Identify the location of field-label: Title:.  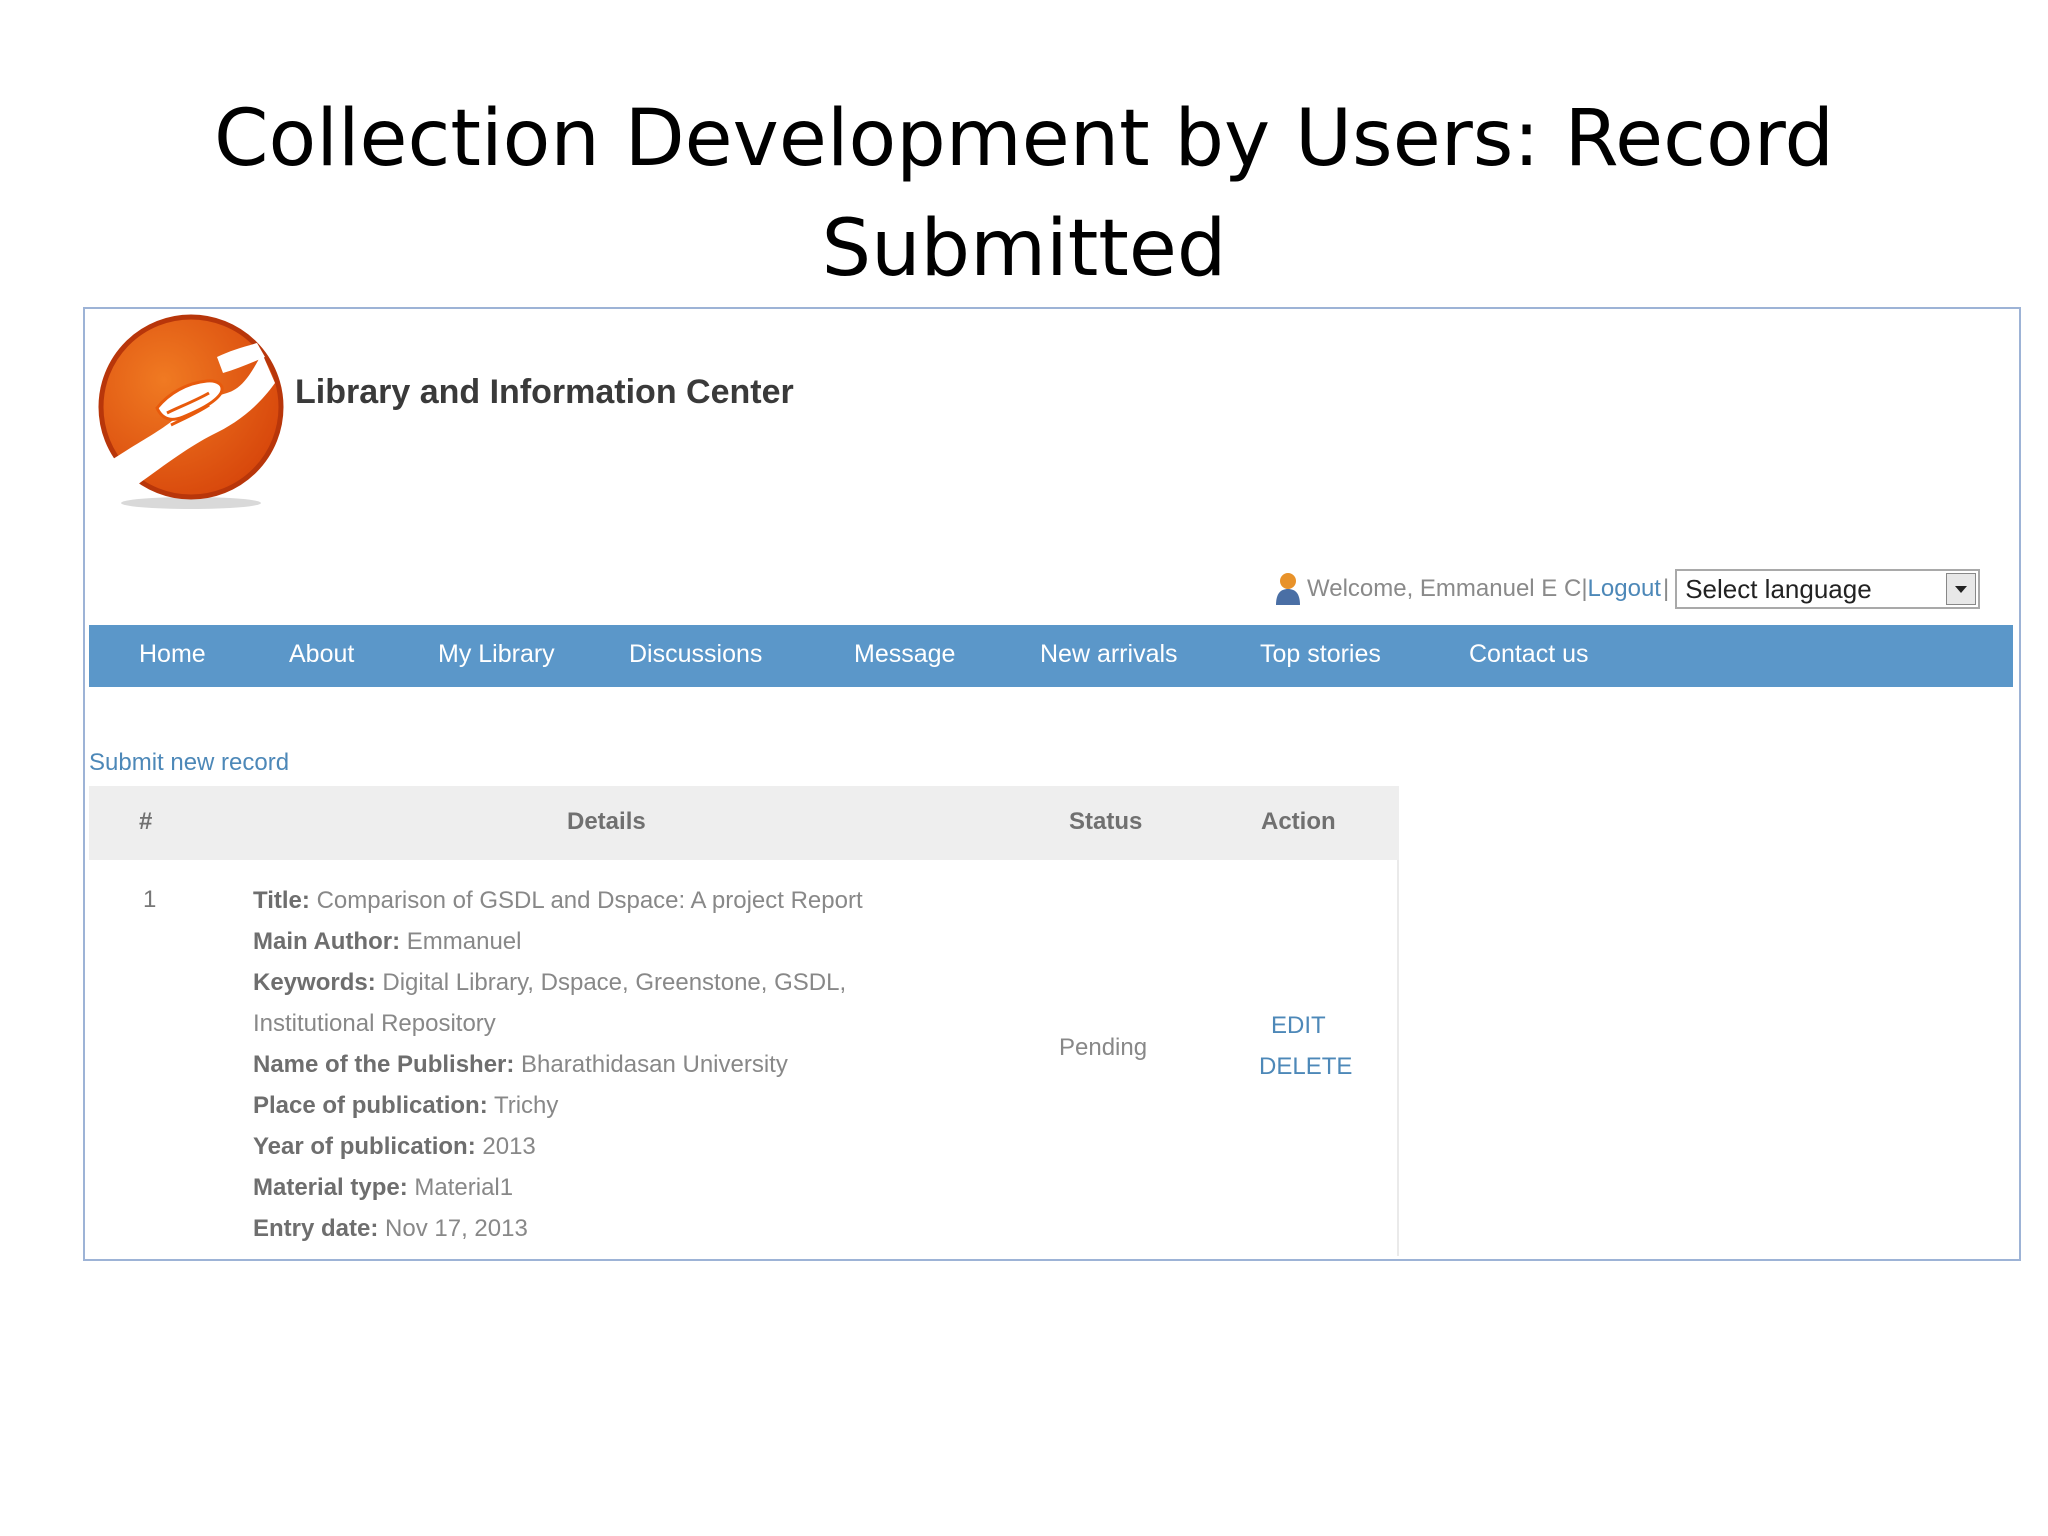
(281, 900).